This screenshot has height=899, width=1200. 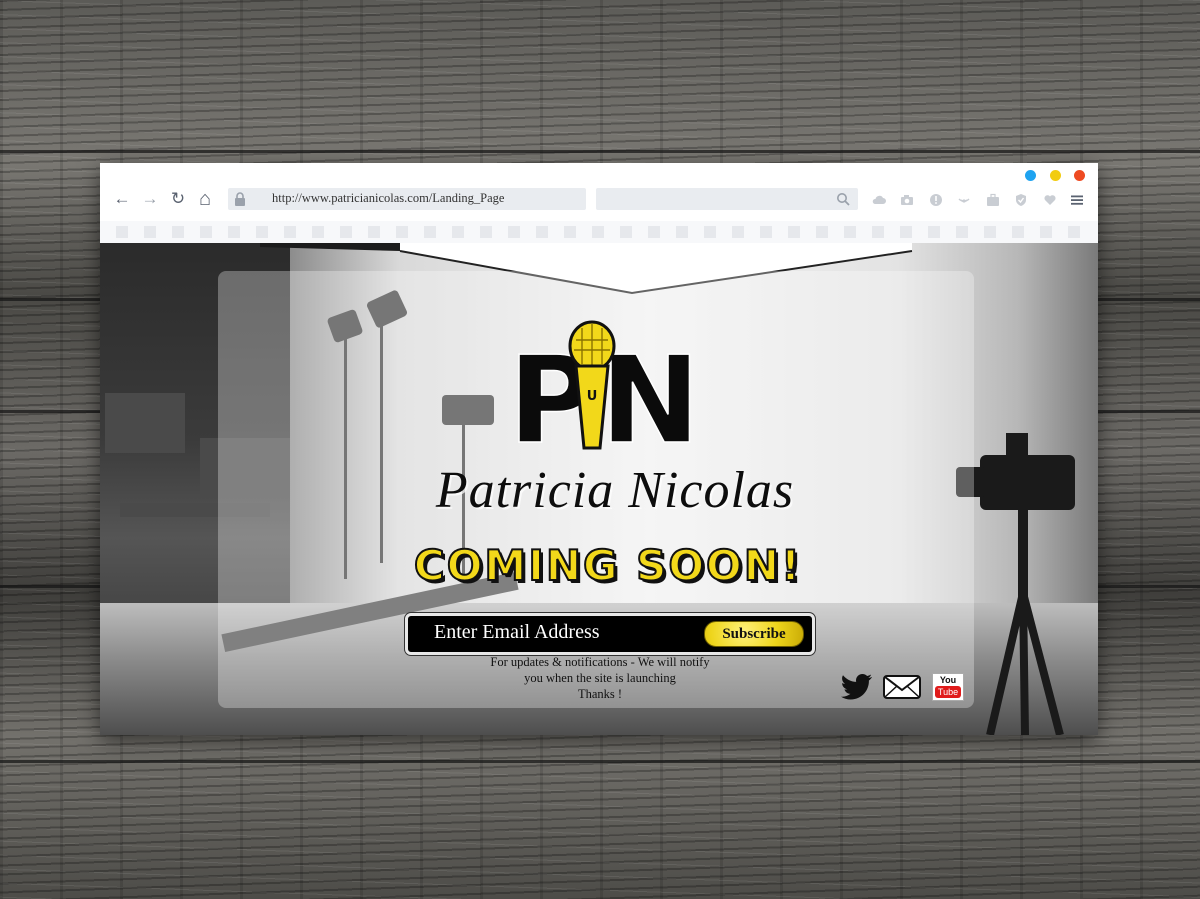 What do you see at coordinates (879, 200) in the screenshot?
I see `cloud-icon` at bounding box center [879, 200].